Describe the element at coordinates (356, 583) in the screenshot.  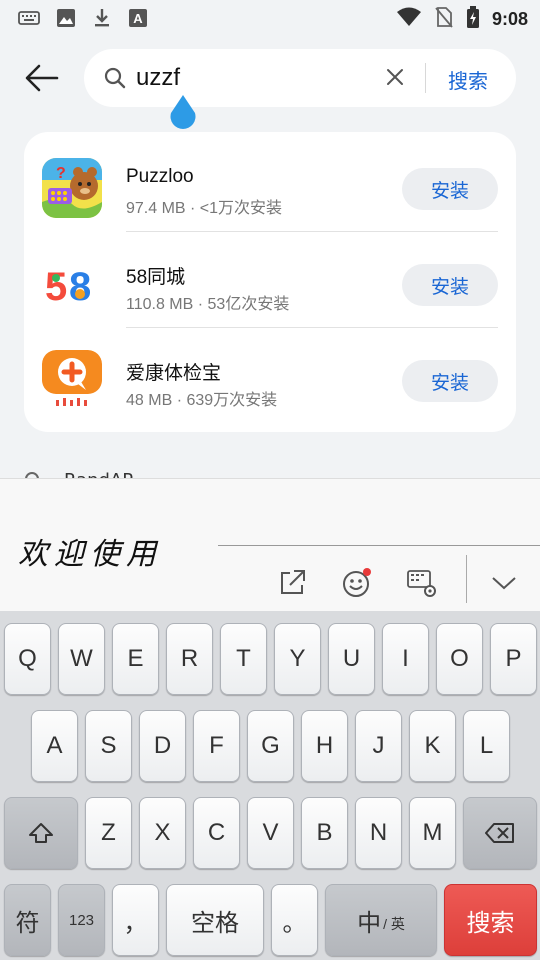
I see `emoji-icon` at that location.